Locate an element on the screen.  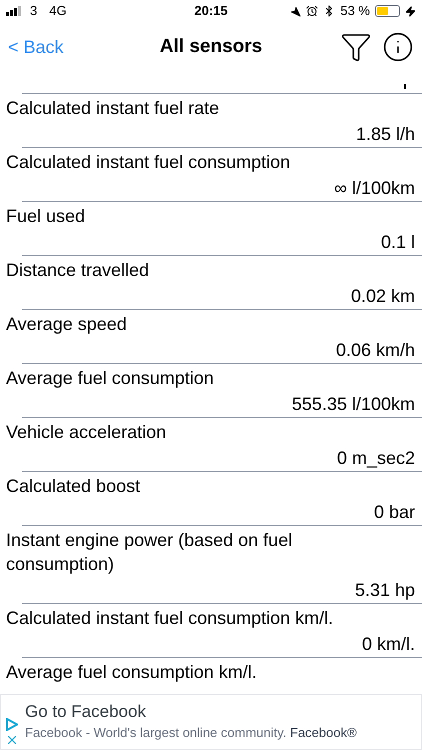
sensor-name: Average speed is located at coordinates (66, 324).